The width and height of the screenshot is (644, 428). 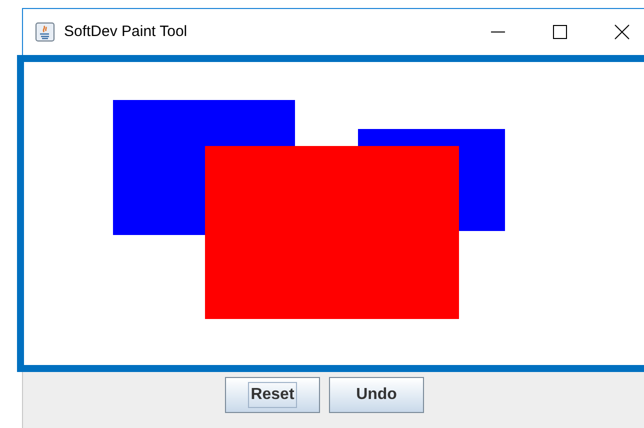 What do you see at coordinates (560, 32) in the screenshot?
I see `maximize-icon` at bounding box center [560, 32].